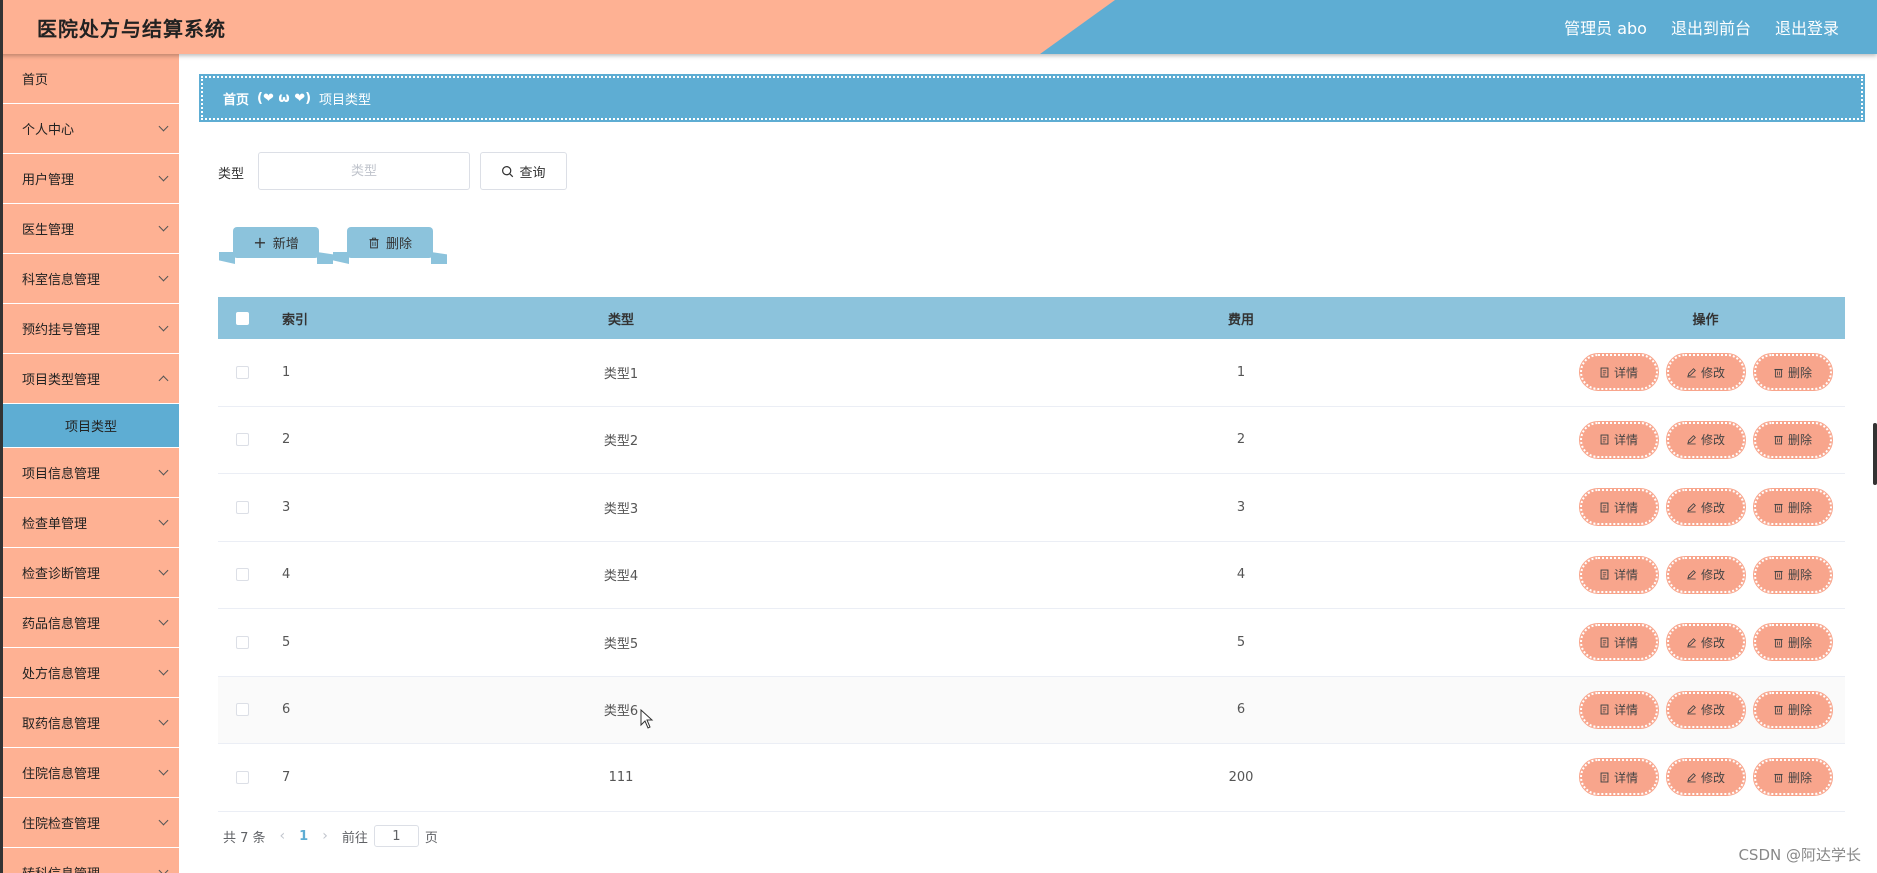 The height and width of the screenshot is (873, 1877). What do you see at coordinates (1605, 27) in the screenshot?
I see `admin-user-label: 管理员 abo` at bounding box center [1605, 27].